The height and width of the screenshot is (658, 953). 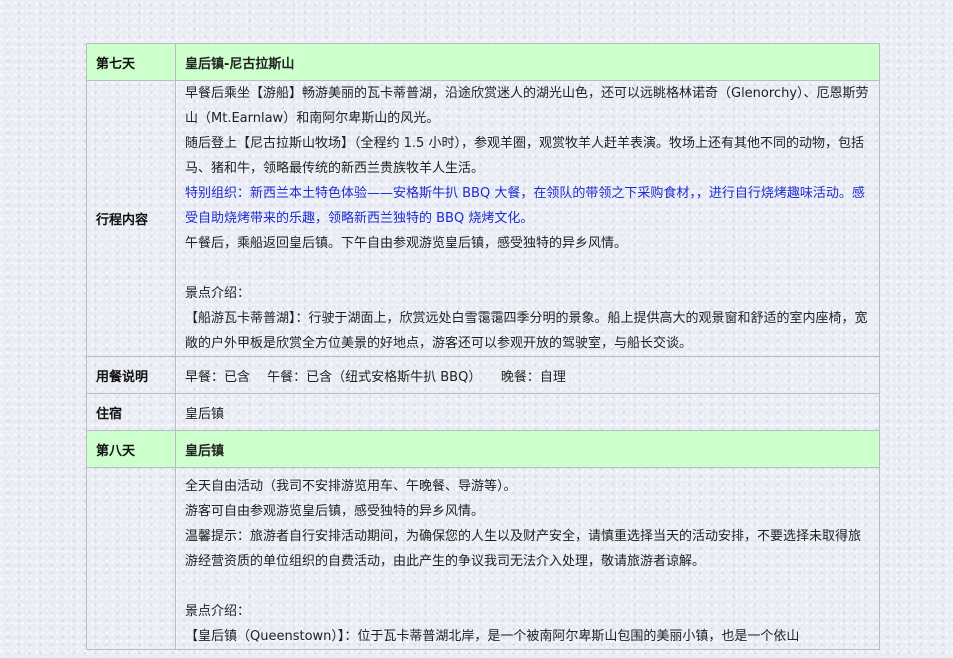 I want to click on day7-paragraph-4: 午餐后，乘船返回皇后镇。下午自由参观游览皇后镇，感受独特的异乡风情。, so click(x=406, y=243).